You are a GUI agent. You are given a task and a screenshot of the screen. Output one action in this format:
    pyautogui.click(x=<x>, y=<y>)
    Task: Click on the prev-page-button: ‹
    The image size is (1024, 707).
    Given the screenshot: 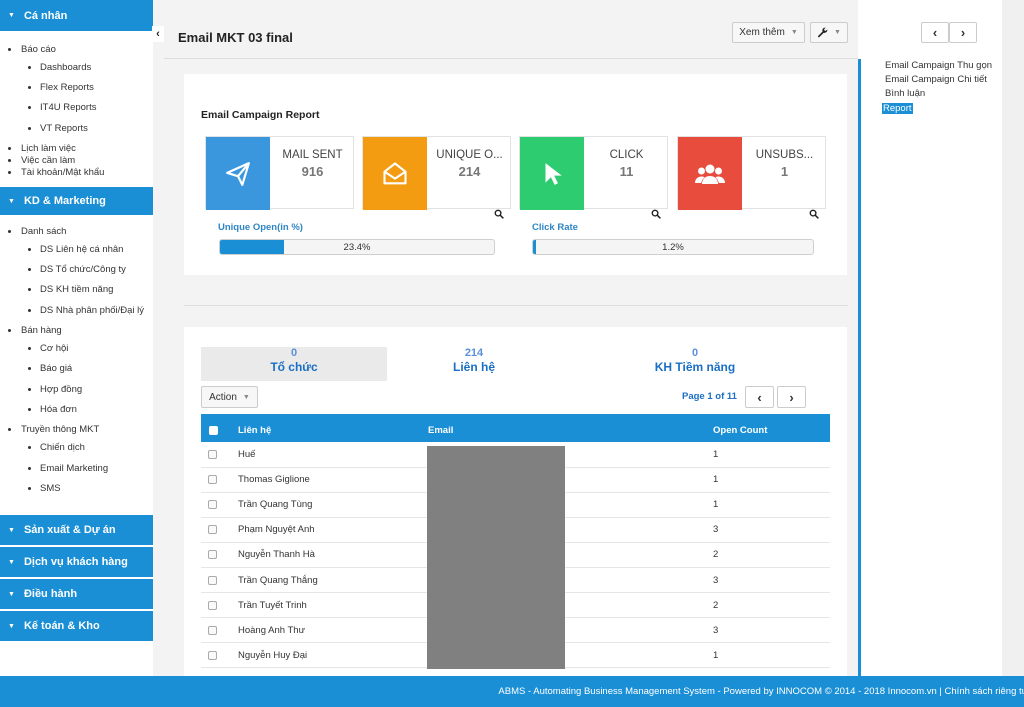 What is the action you would take?
    pyautogui.click(x=759, y=397)
    